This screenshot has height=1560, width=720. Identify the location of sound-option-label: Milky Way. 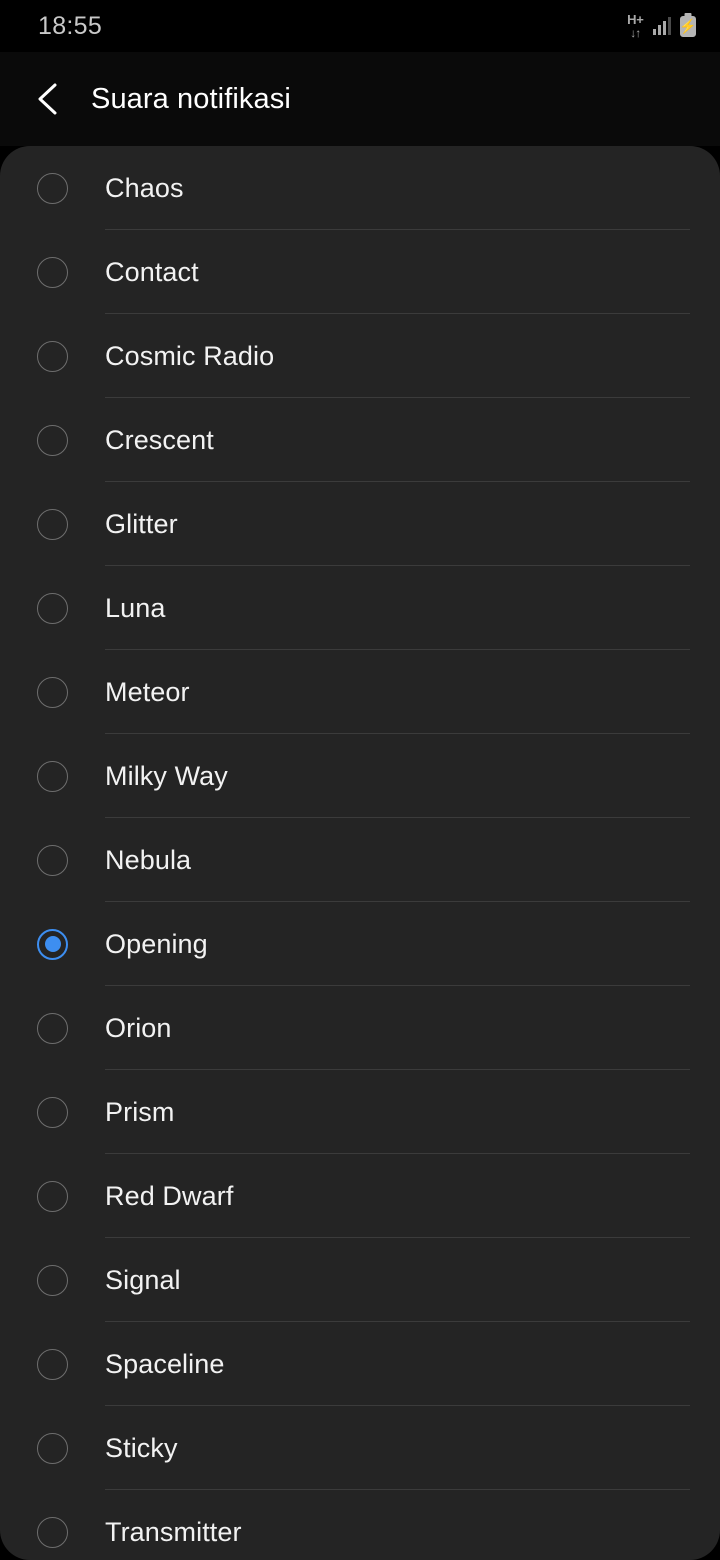
(166, 775).